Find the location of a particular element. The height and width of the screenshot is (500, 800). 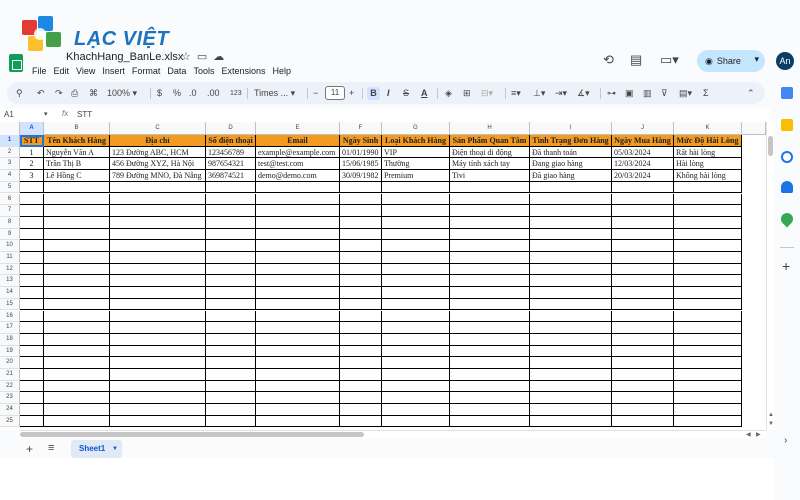

table-cell: 123 Đường ABC, HCM is located at coordinates (158, 152).